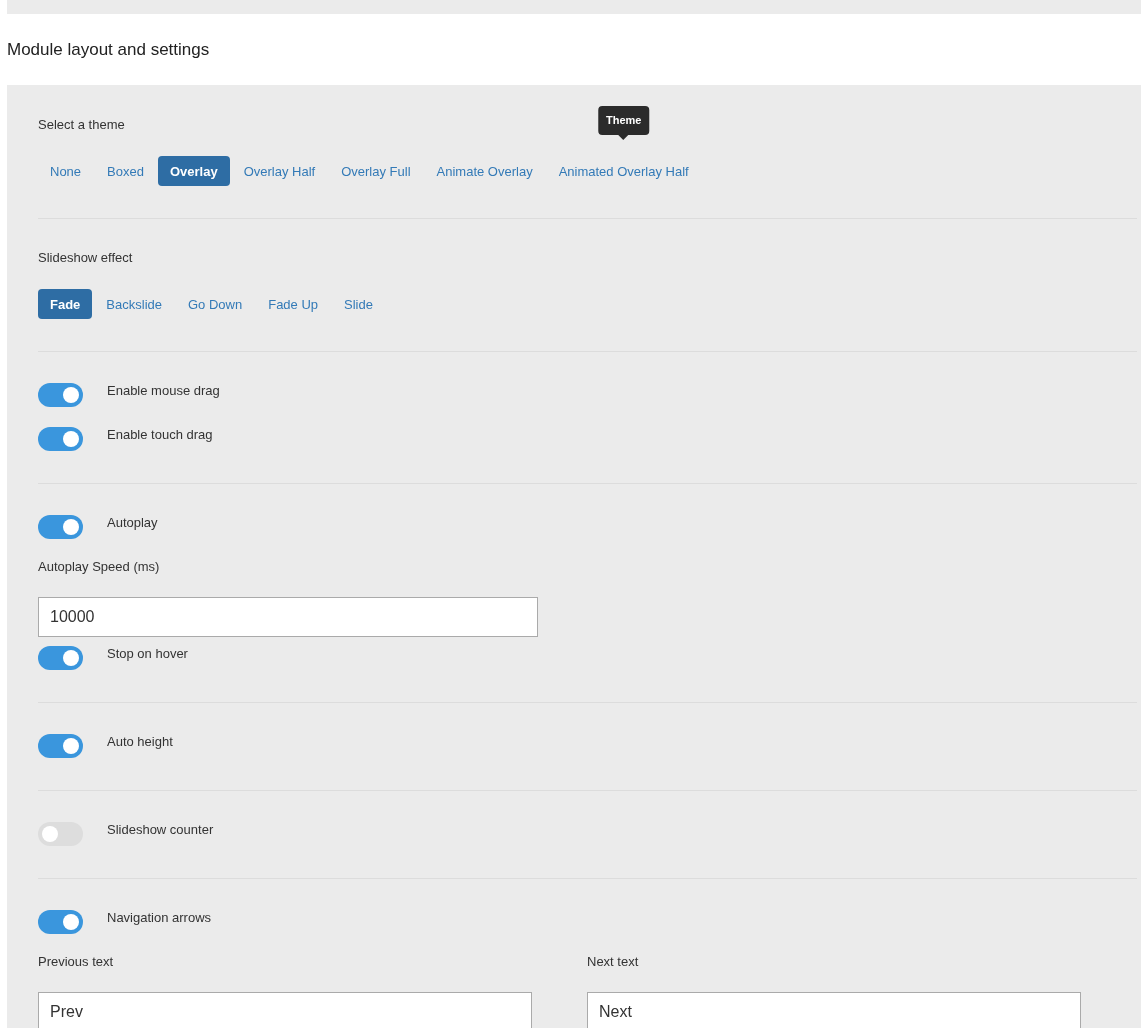  What do you see at coordinates (293, 304) in the screenshot?
I see `option-pill: Fade Up` at bounding box center [293, 304].